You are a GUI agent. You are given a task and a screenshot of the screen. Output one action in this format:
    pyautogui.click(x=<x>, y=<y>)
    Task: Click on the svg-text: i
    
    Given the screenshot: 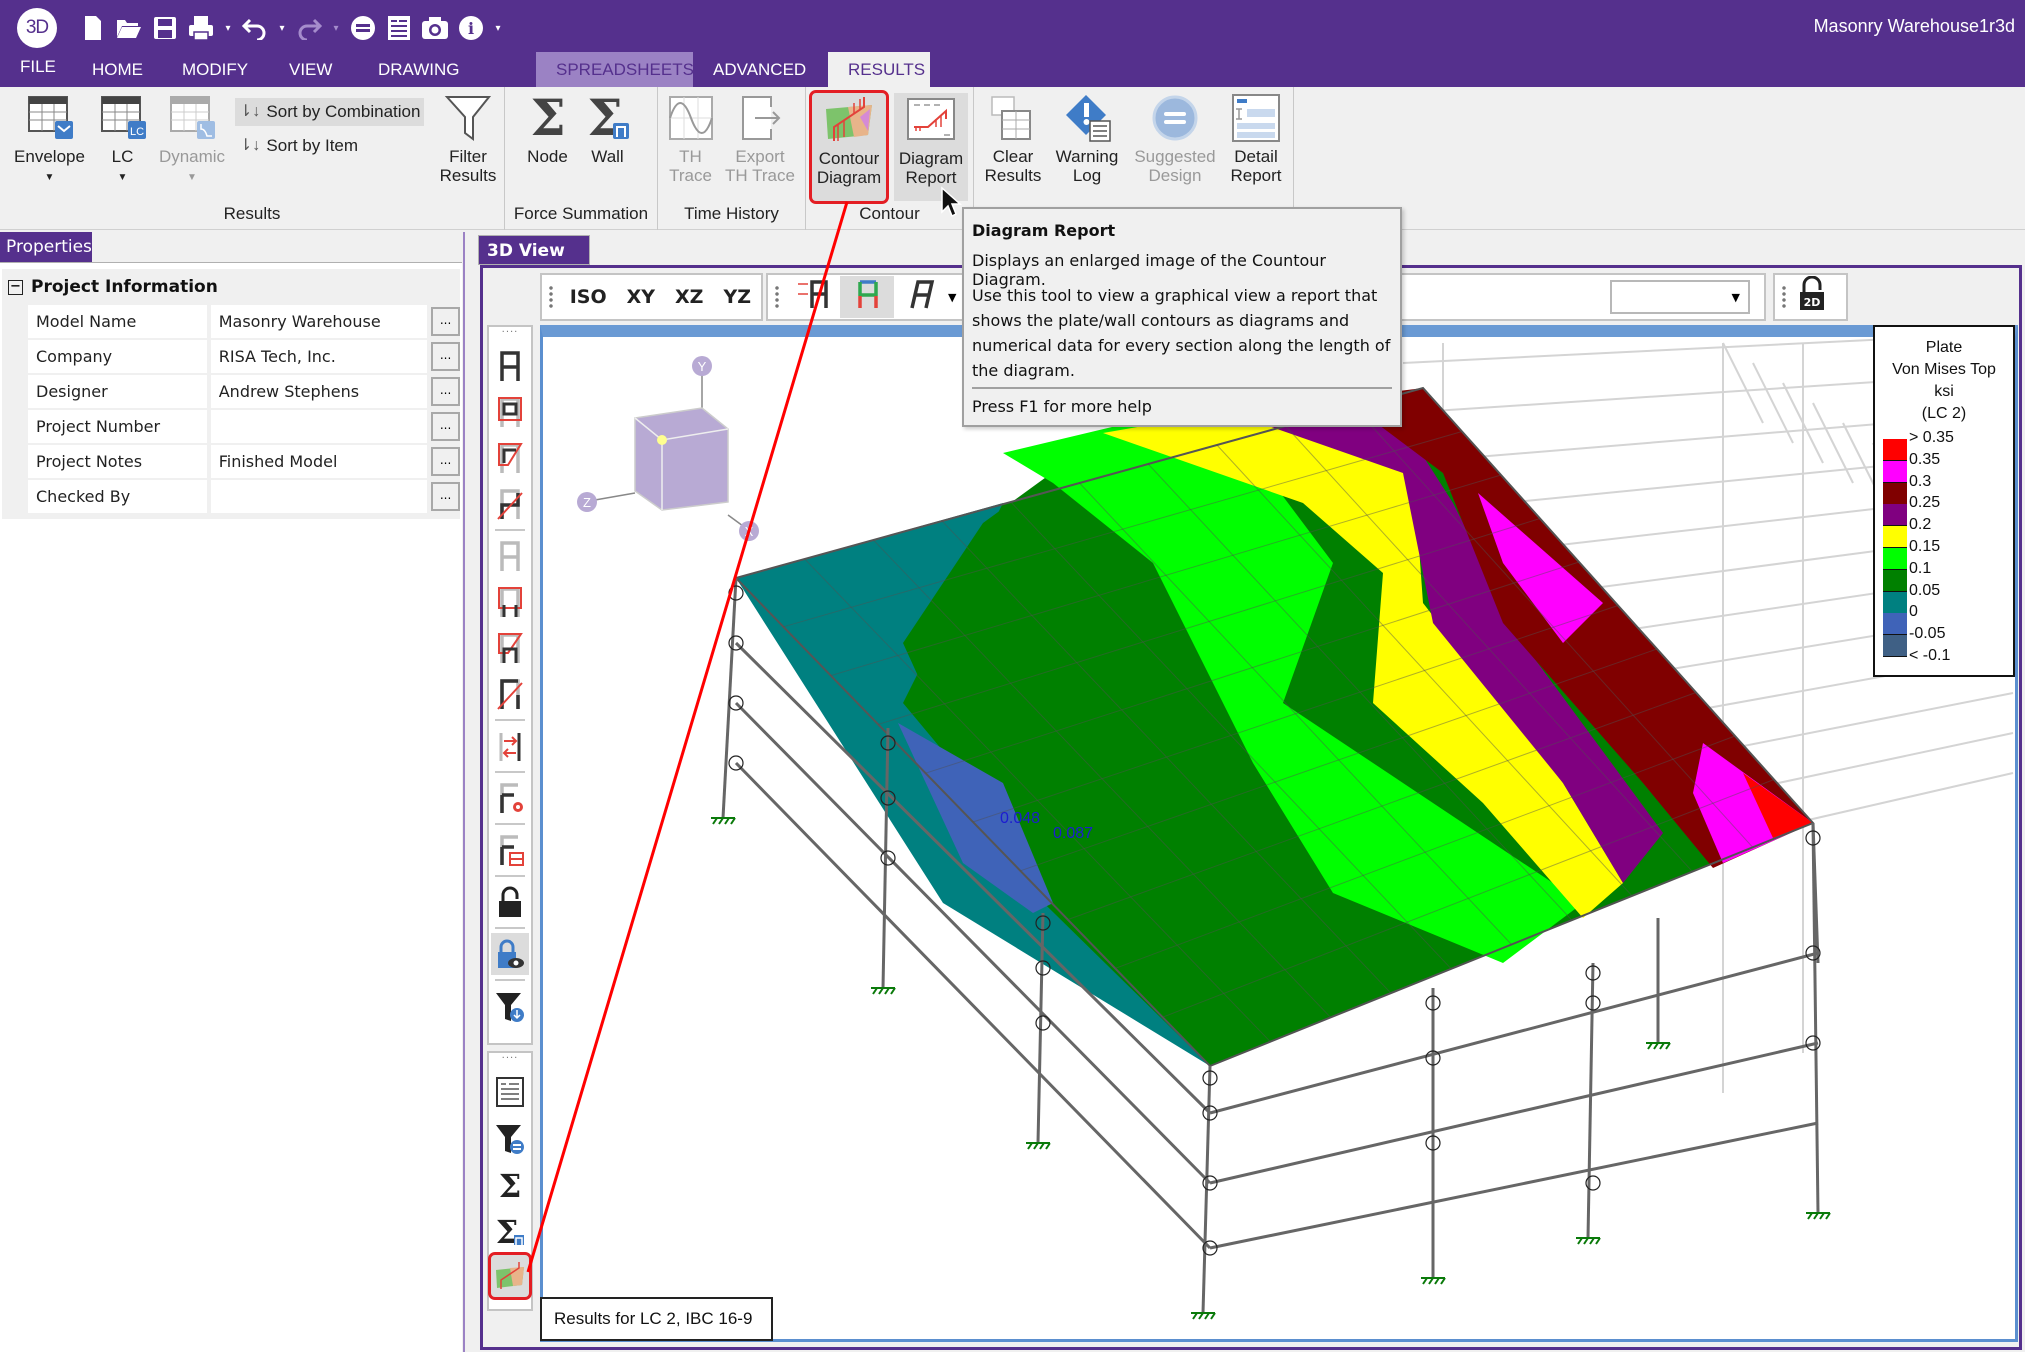 What is the action you would take?
    pyautogui.click(x=471, y=28)
    